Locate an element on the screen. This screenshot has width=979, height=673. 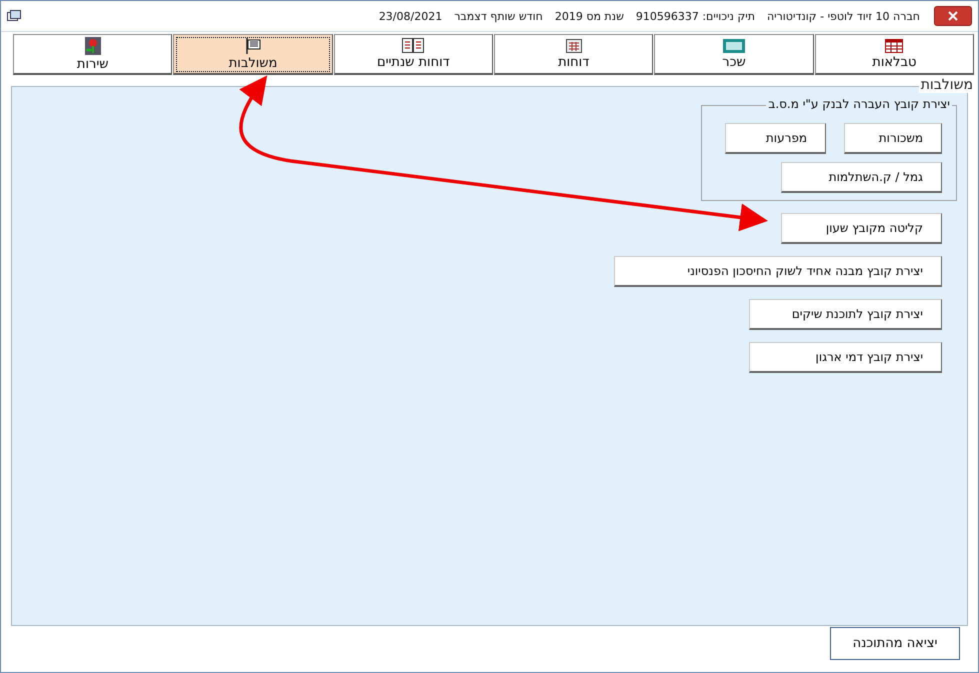
flag-icon is located at coordinates (253, 46).